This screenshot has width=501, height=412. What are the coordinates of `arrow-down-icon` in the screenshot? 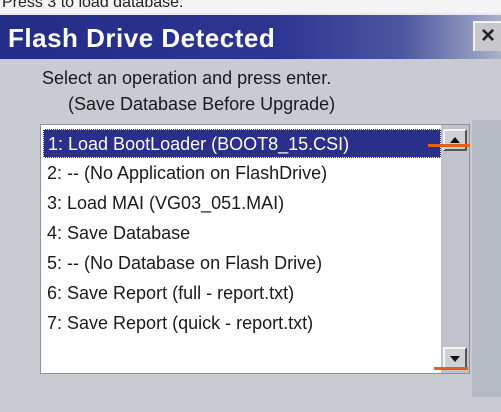 It's located at (455, 359).